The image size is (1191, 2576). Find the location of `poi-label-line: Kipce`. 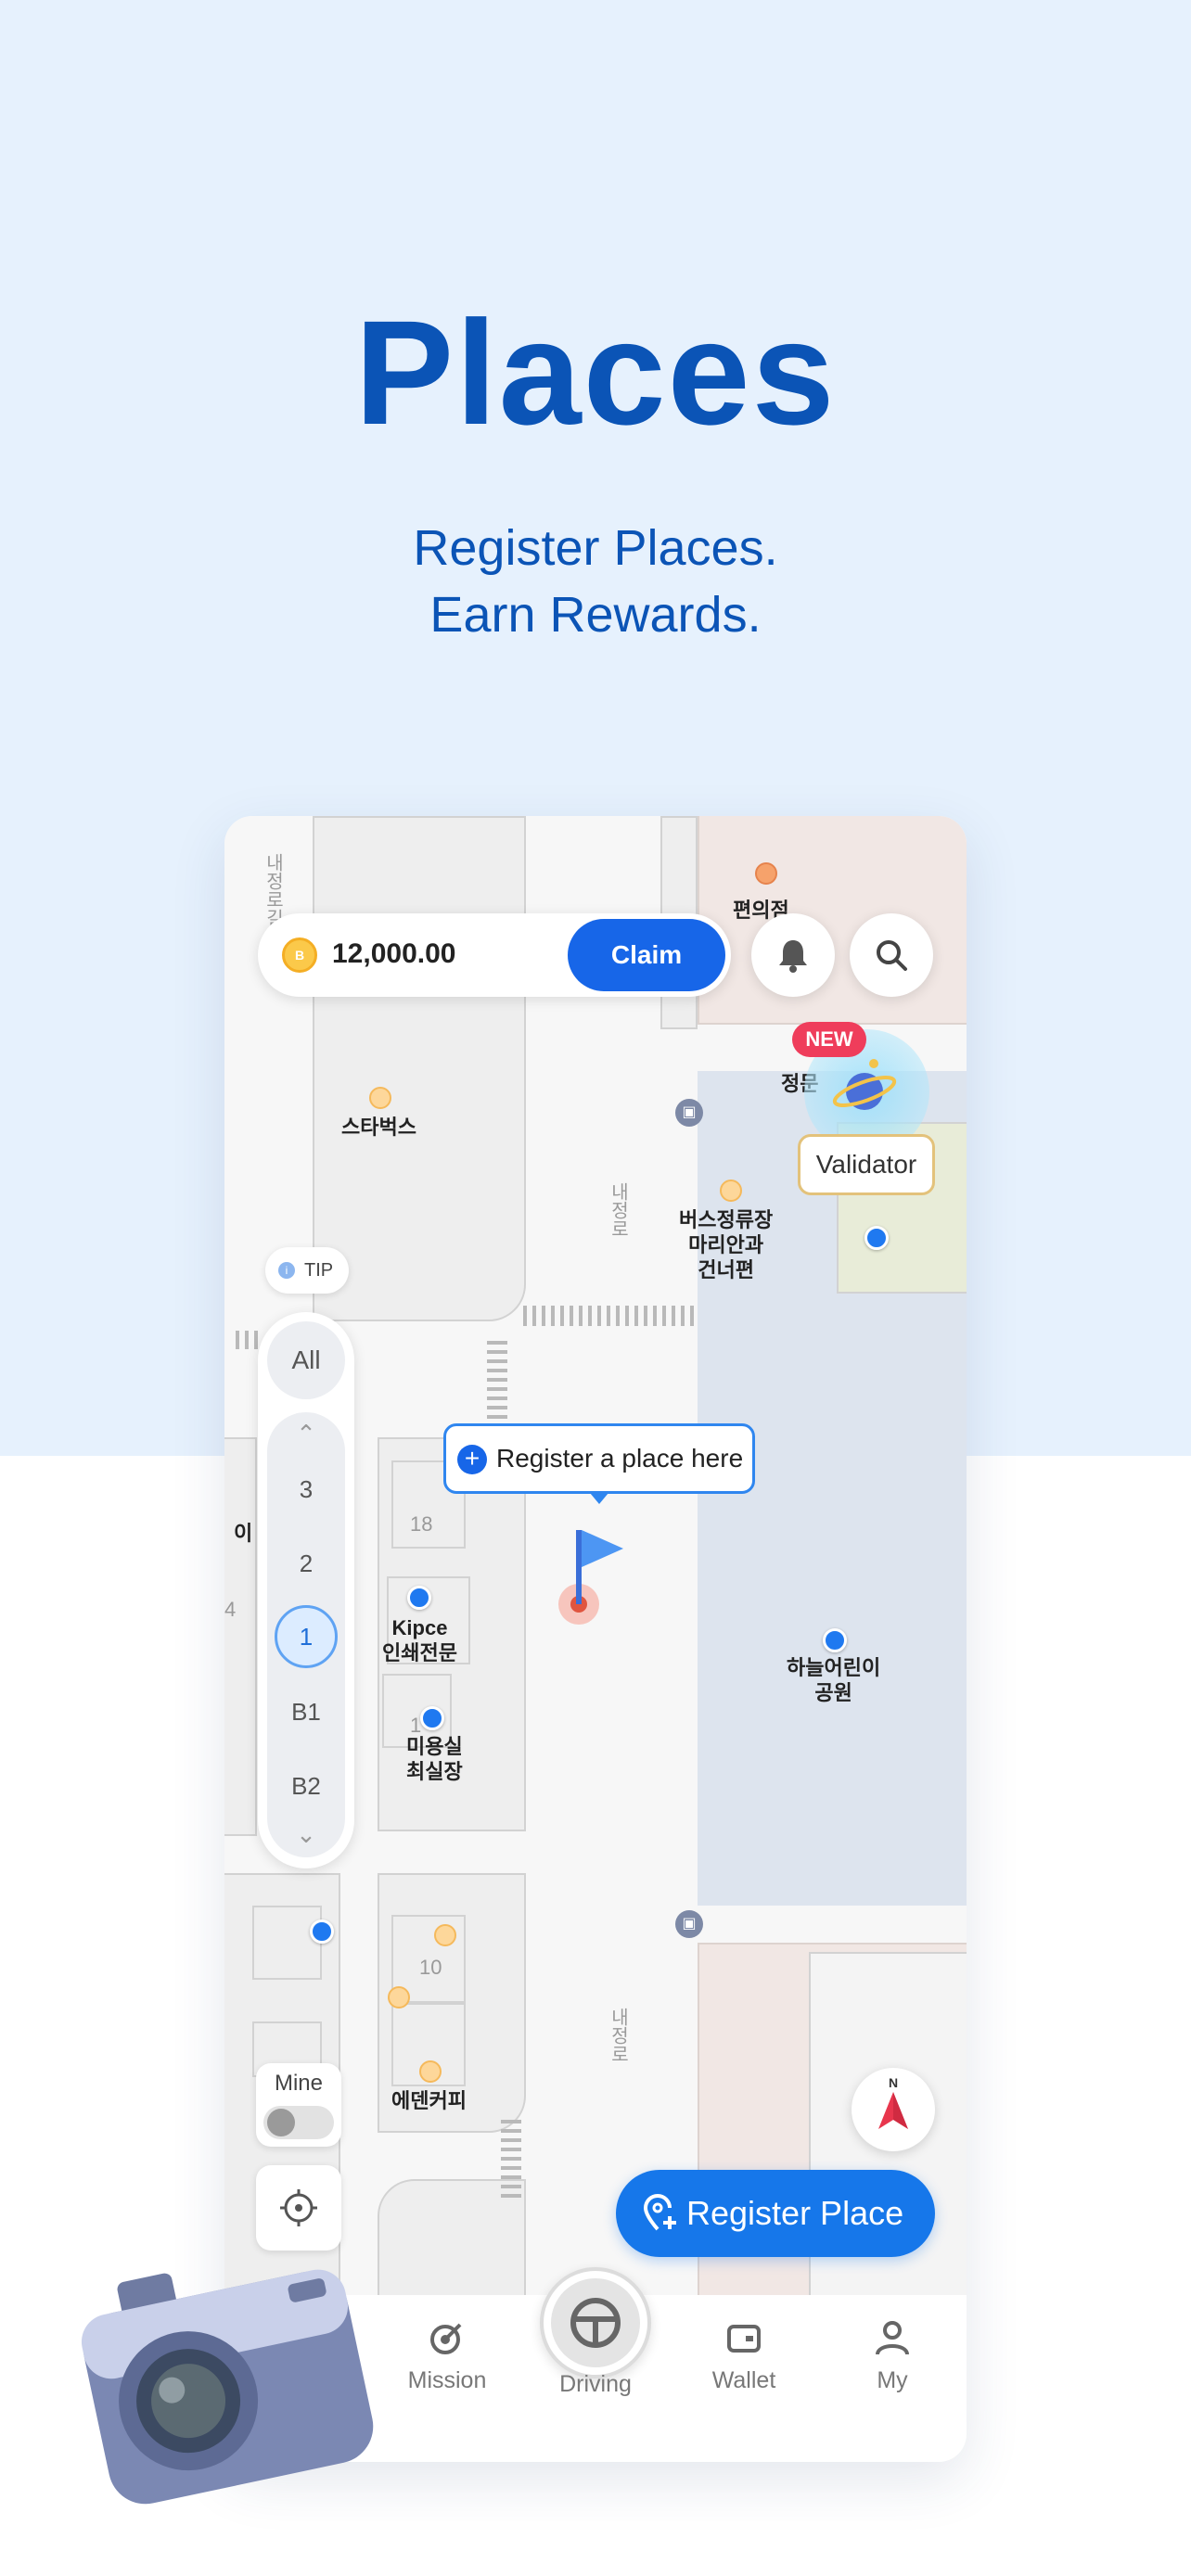

poi-label-line: Kipce is located at coordinates (419, 1627).